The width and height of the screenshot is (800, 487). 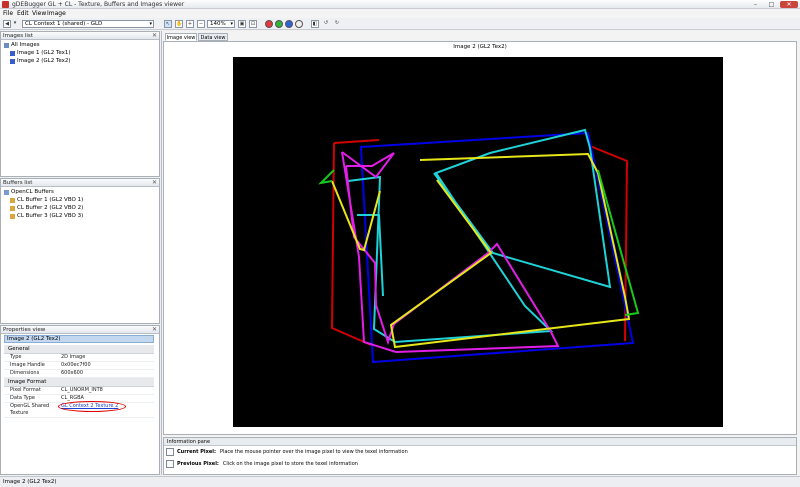 What do you see at coordinates (179, 24) in the screenshot?
I see `pan-hand-icon: ✋` at bounding box center [179, 24].